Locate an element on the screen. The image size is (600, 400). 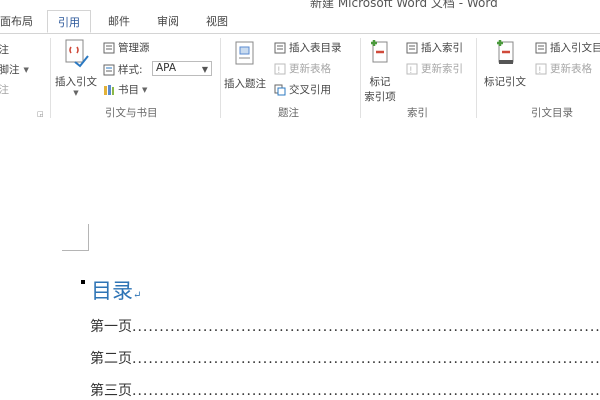
group-label-captions: 题注 is located at coordinates (288, 113).